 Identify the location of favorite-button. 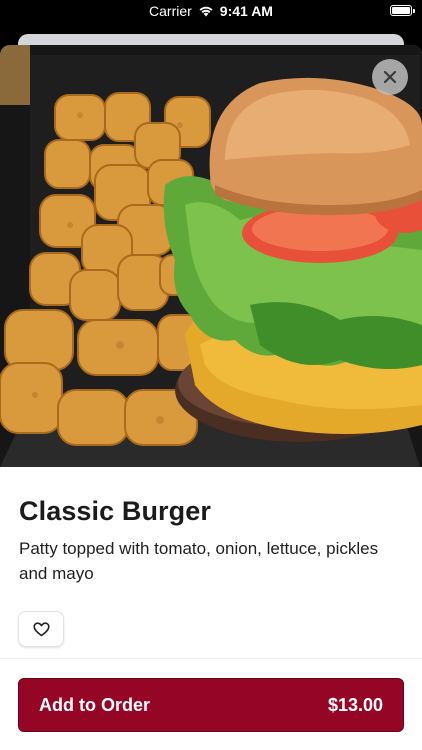
(41, 629).